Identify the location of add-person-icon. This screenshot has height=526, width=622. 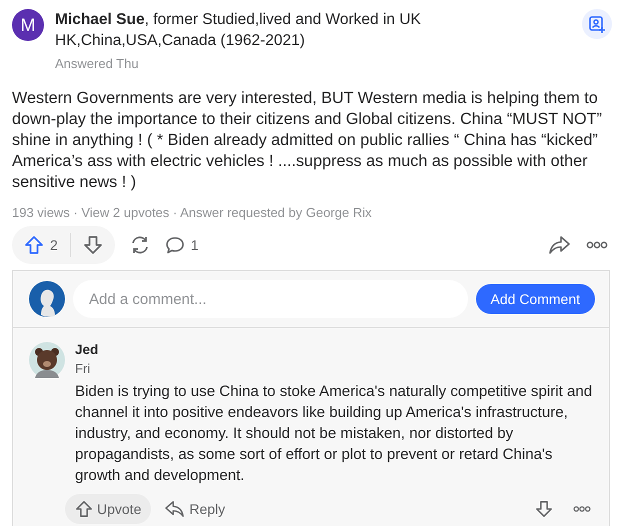
(597, 24).